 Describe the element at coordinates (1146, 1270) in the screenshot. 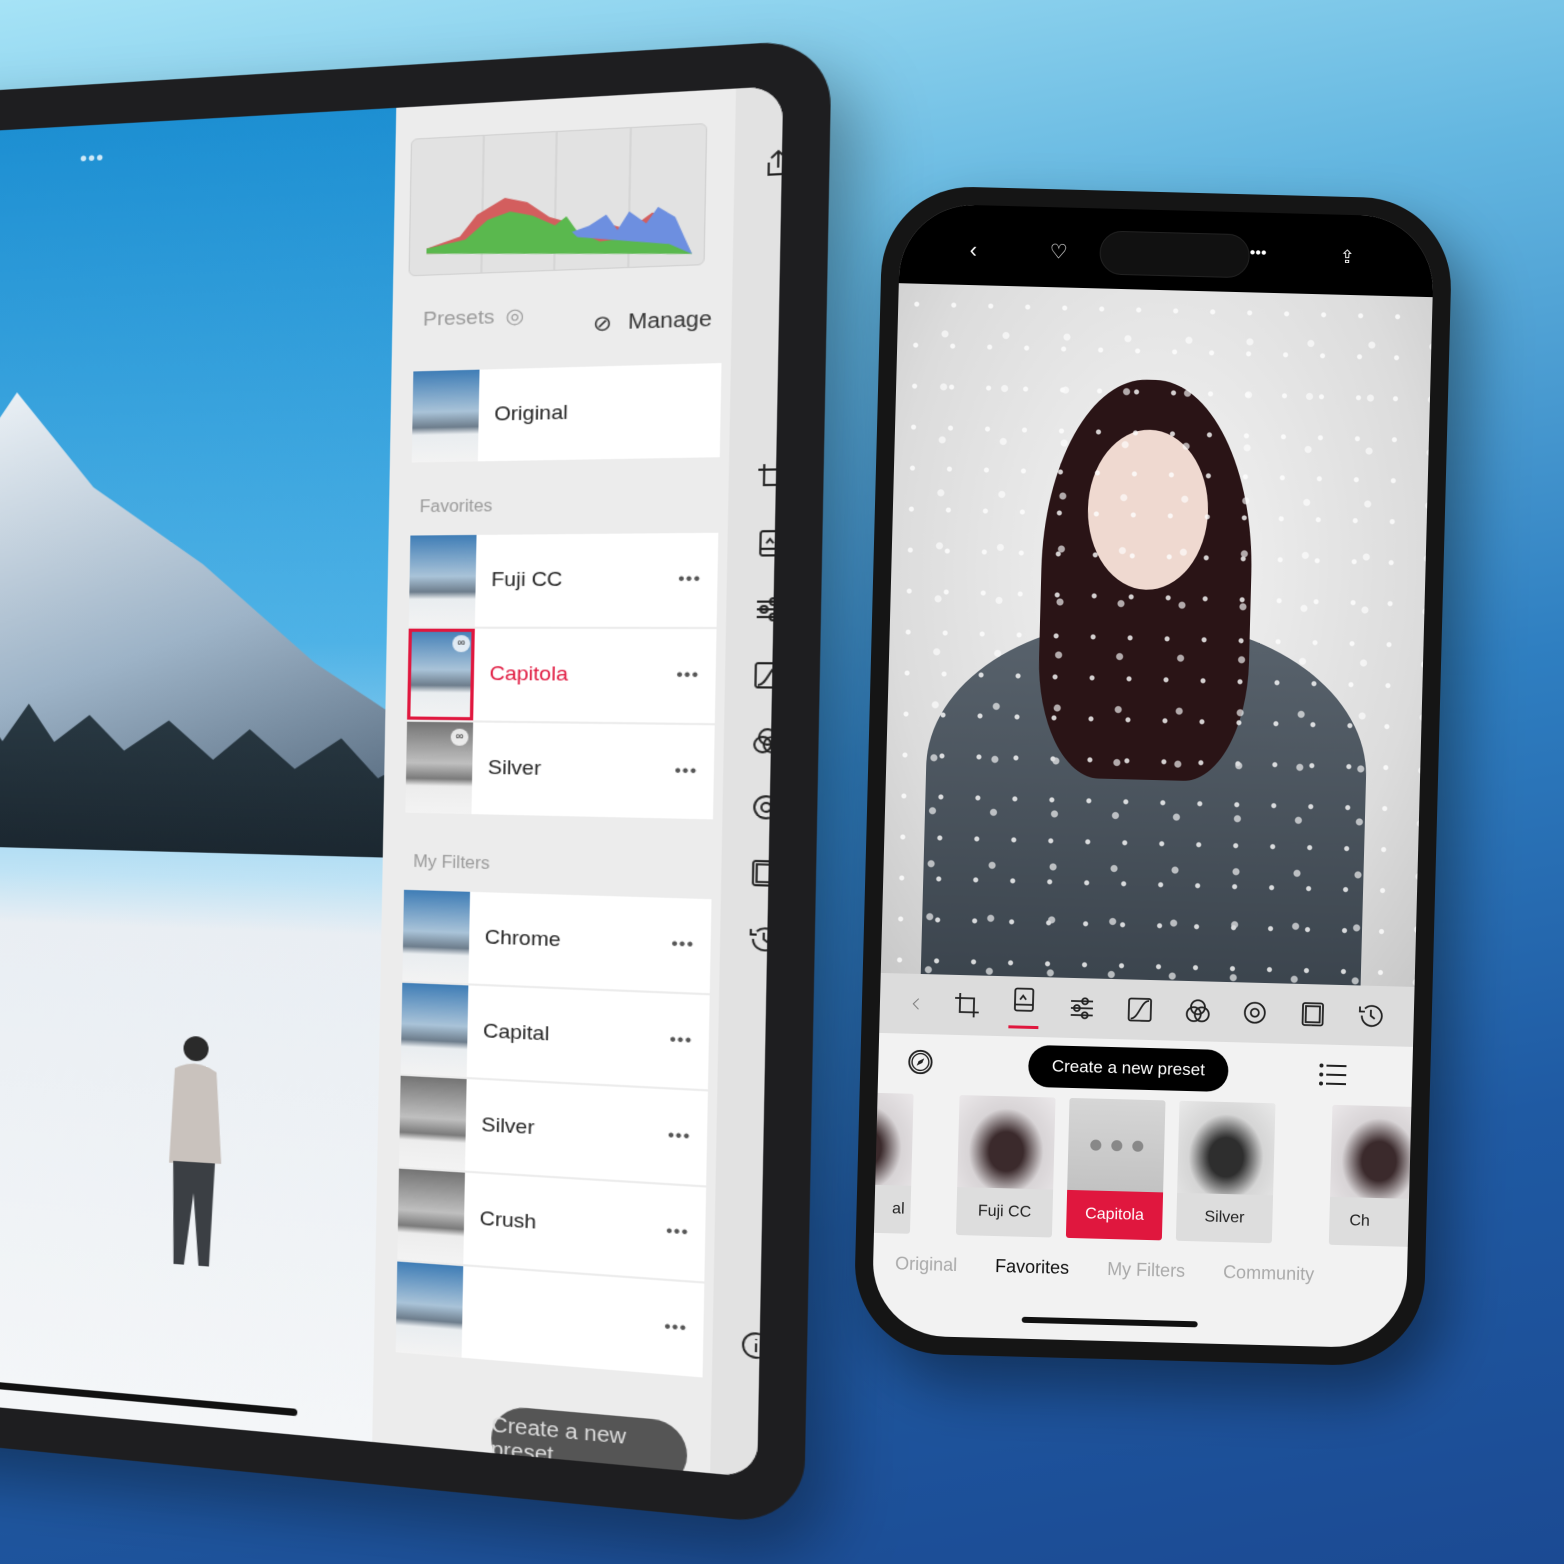

I see `tab-my-filters: My Filters` at that location.